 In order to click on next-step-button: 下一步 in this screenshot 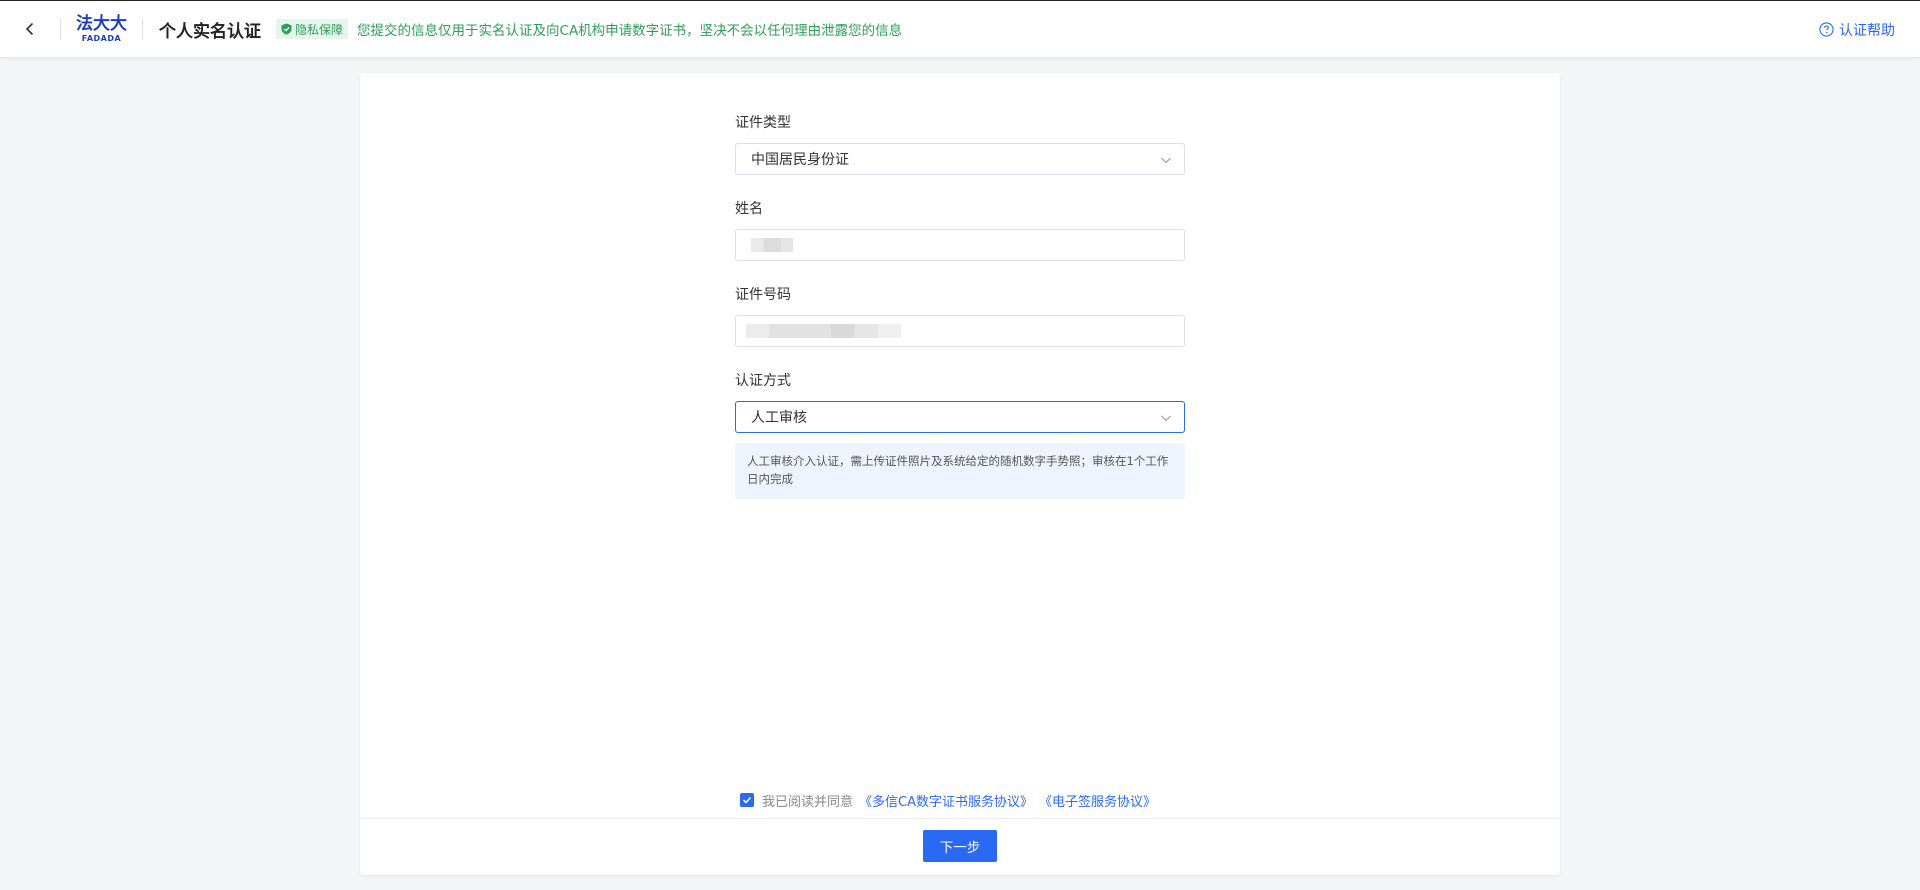, I will do `click(960, 846)`.